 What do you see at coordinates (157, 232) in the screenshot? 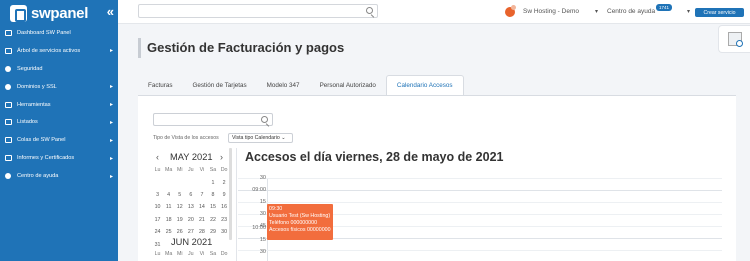
I see `calendar-day: 24` at bounding box center [157, 232].